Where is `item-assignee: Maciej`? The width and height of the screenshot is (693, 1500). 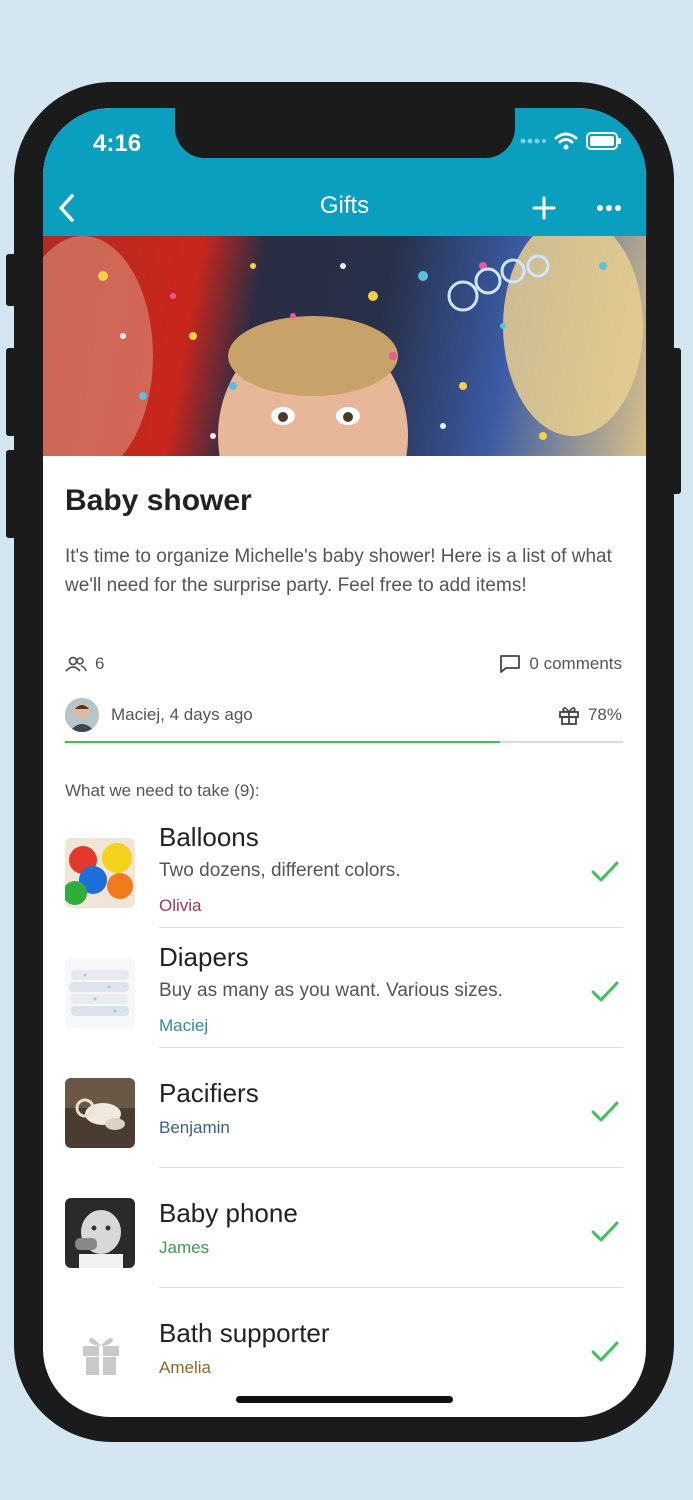 item-assignee: Maciej is located at coordinates (184, 1025).